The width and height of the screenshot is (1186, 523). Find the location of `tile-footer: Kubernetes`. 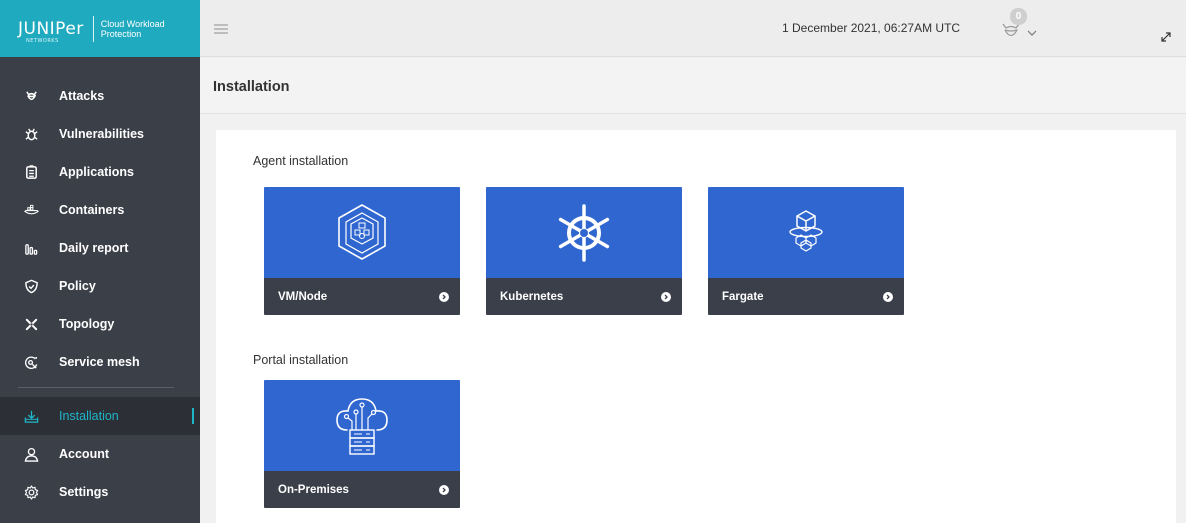

tile-footer: Kubernetes is located at coordinates (584, 296).